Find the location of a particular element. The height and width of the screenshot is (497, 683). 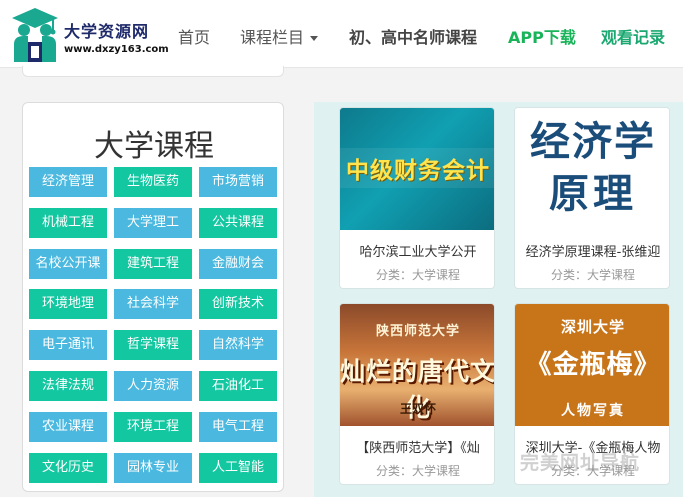

course-card: 深圳大学 《金瓶梅》 人物写真 深圳大学-《金瓶梅人物 分类：大学课程 is located at coordinates (592, 394).